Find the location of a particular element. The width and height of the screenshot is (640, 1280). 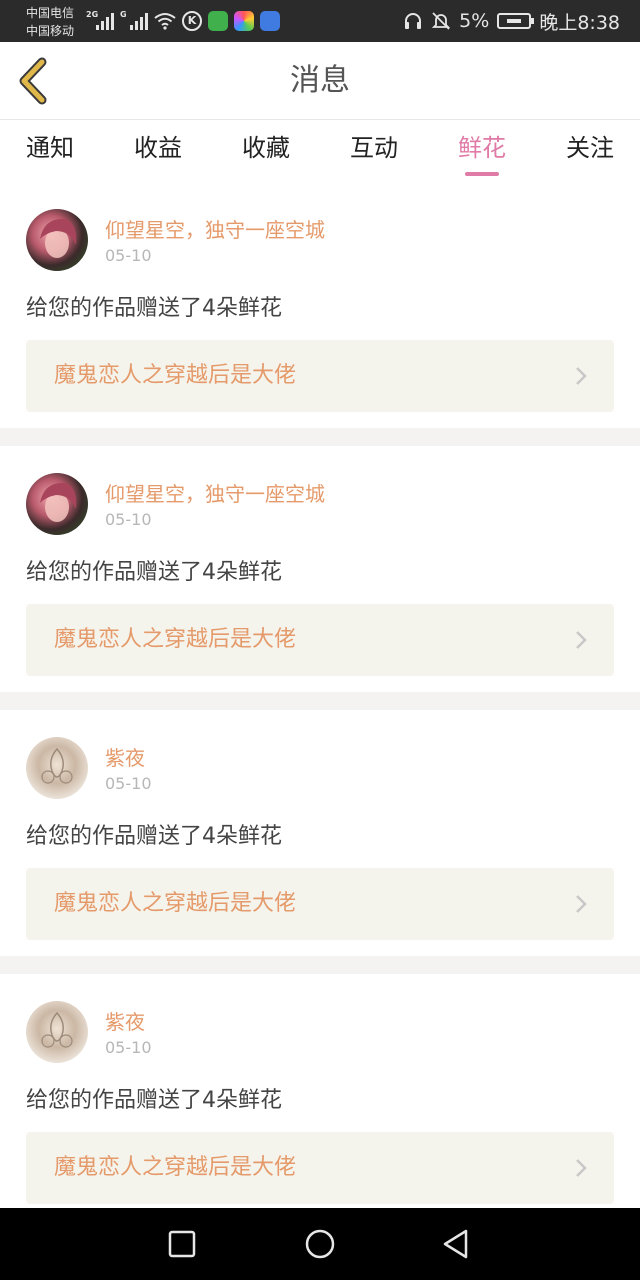

mute-bell-icon is located at coordinates (441, 21).